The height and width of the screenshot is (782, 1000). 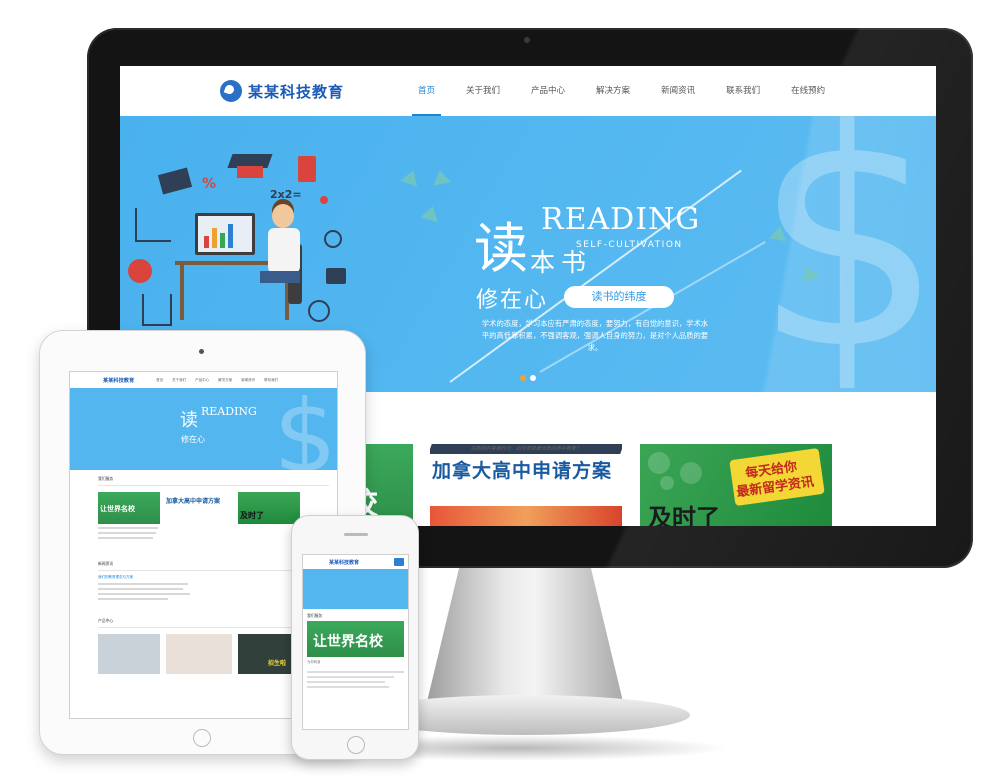 What do you see at coordinates (399, 562) in the screenshot?
I see `menu-icon` at bounding box center [399, 562].